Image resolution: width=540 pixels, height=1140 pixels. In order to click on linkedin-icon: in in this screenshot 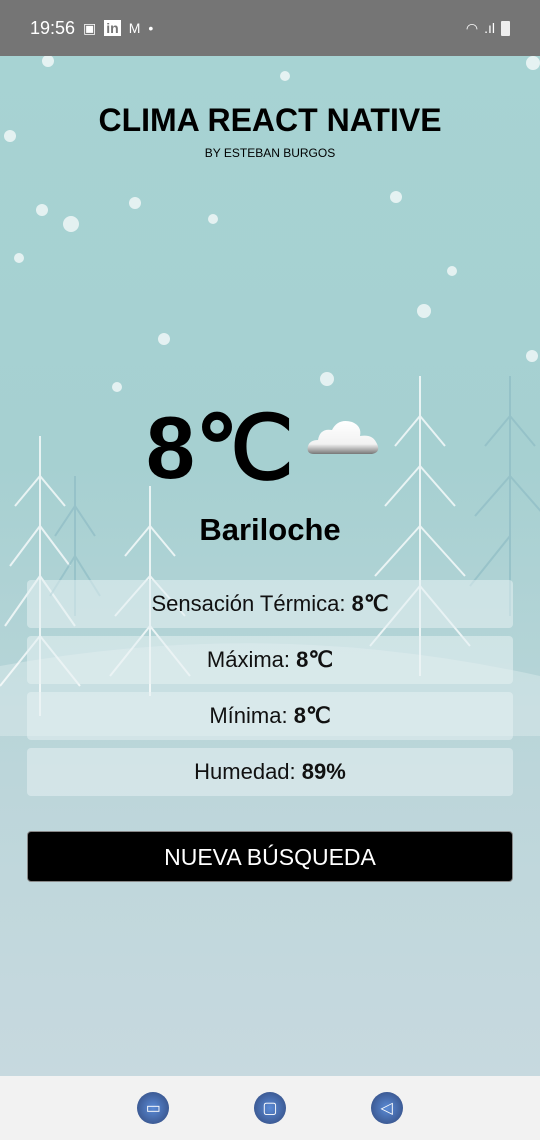, I will do `click(112, 28)`.